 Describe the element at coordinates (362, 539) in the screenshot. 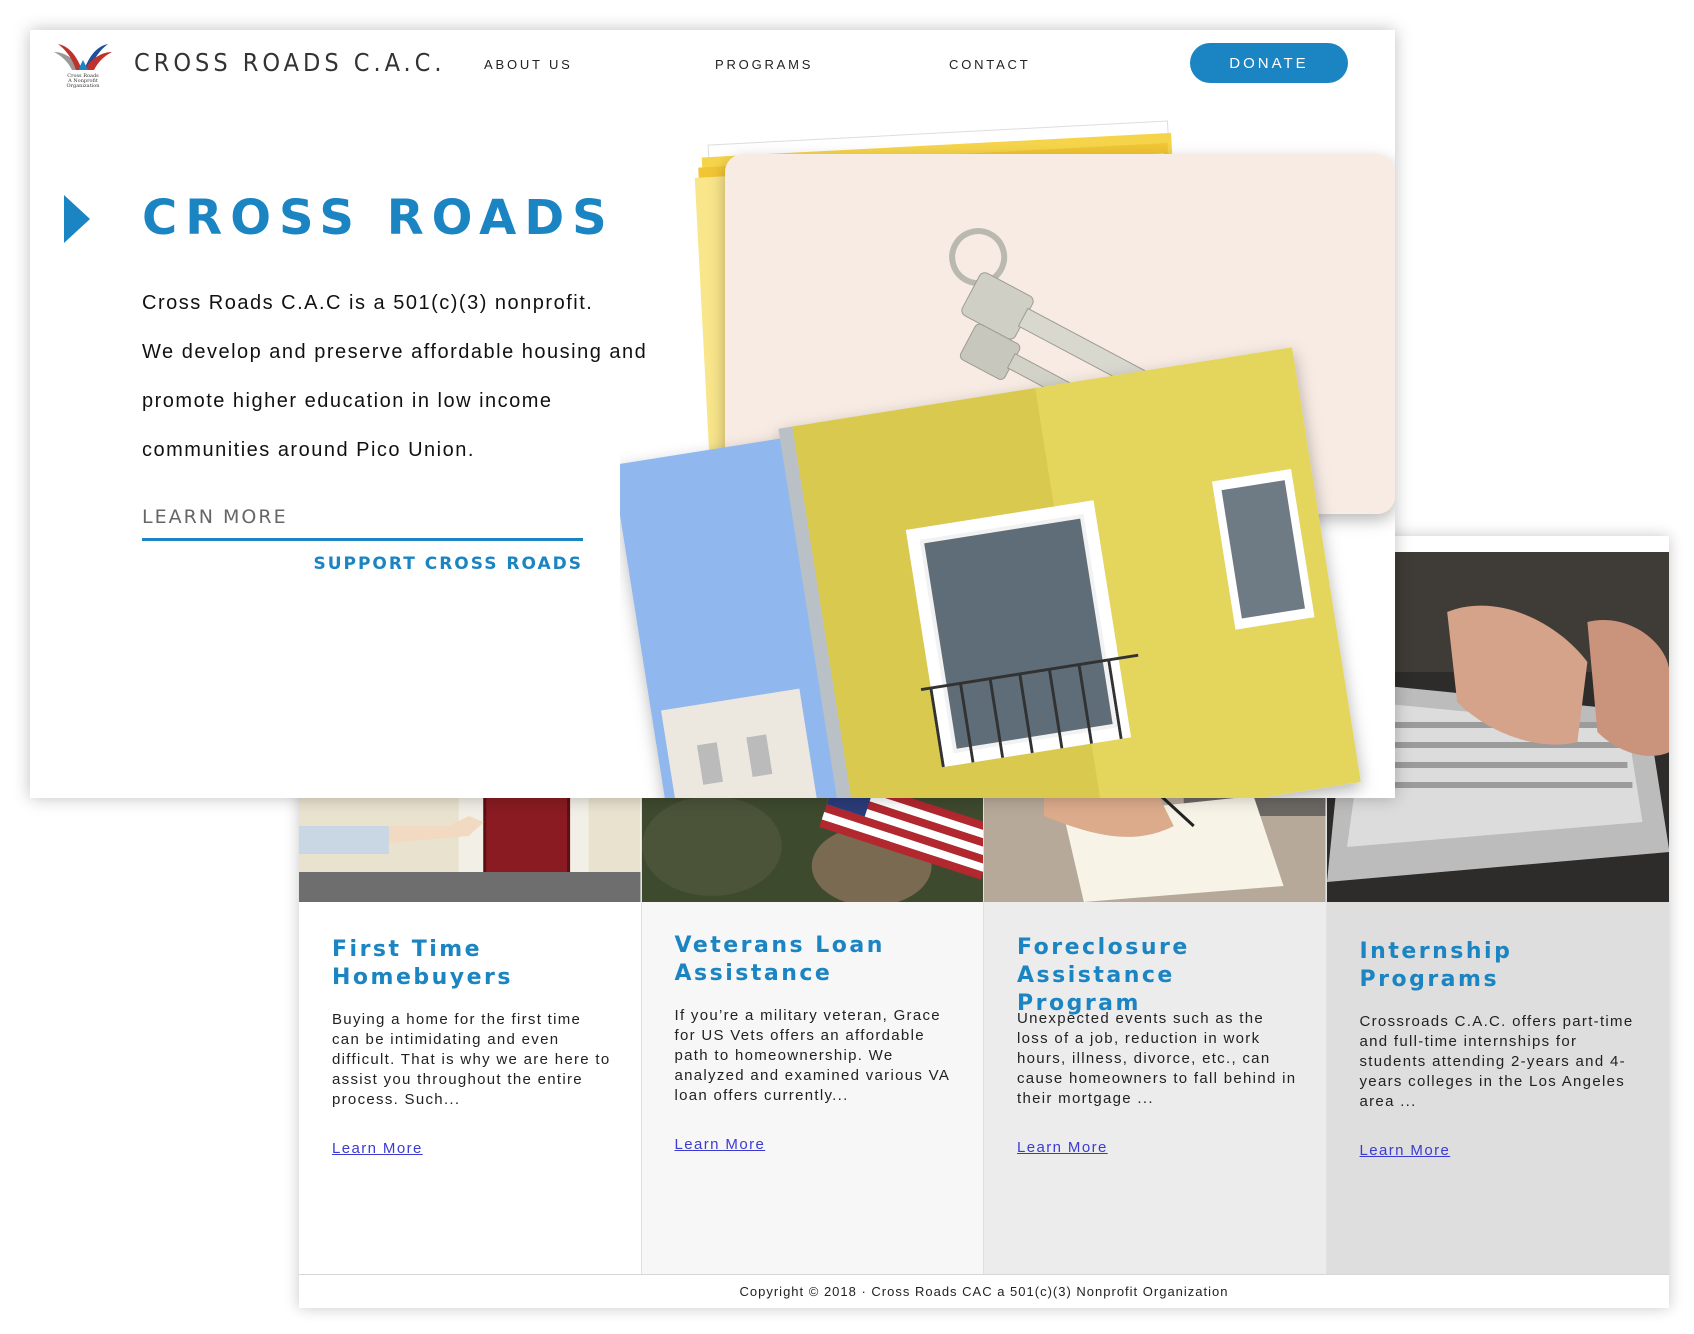

I see `learn-more-underline` at that location.